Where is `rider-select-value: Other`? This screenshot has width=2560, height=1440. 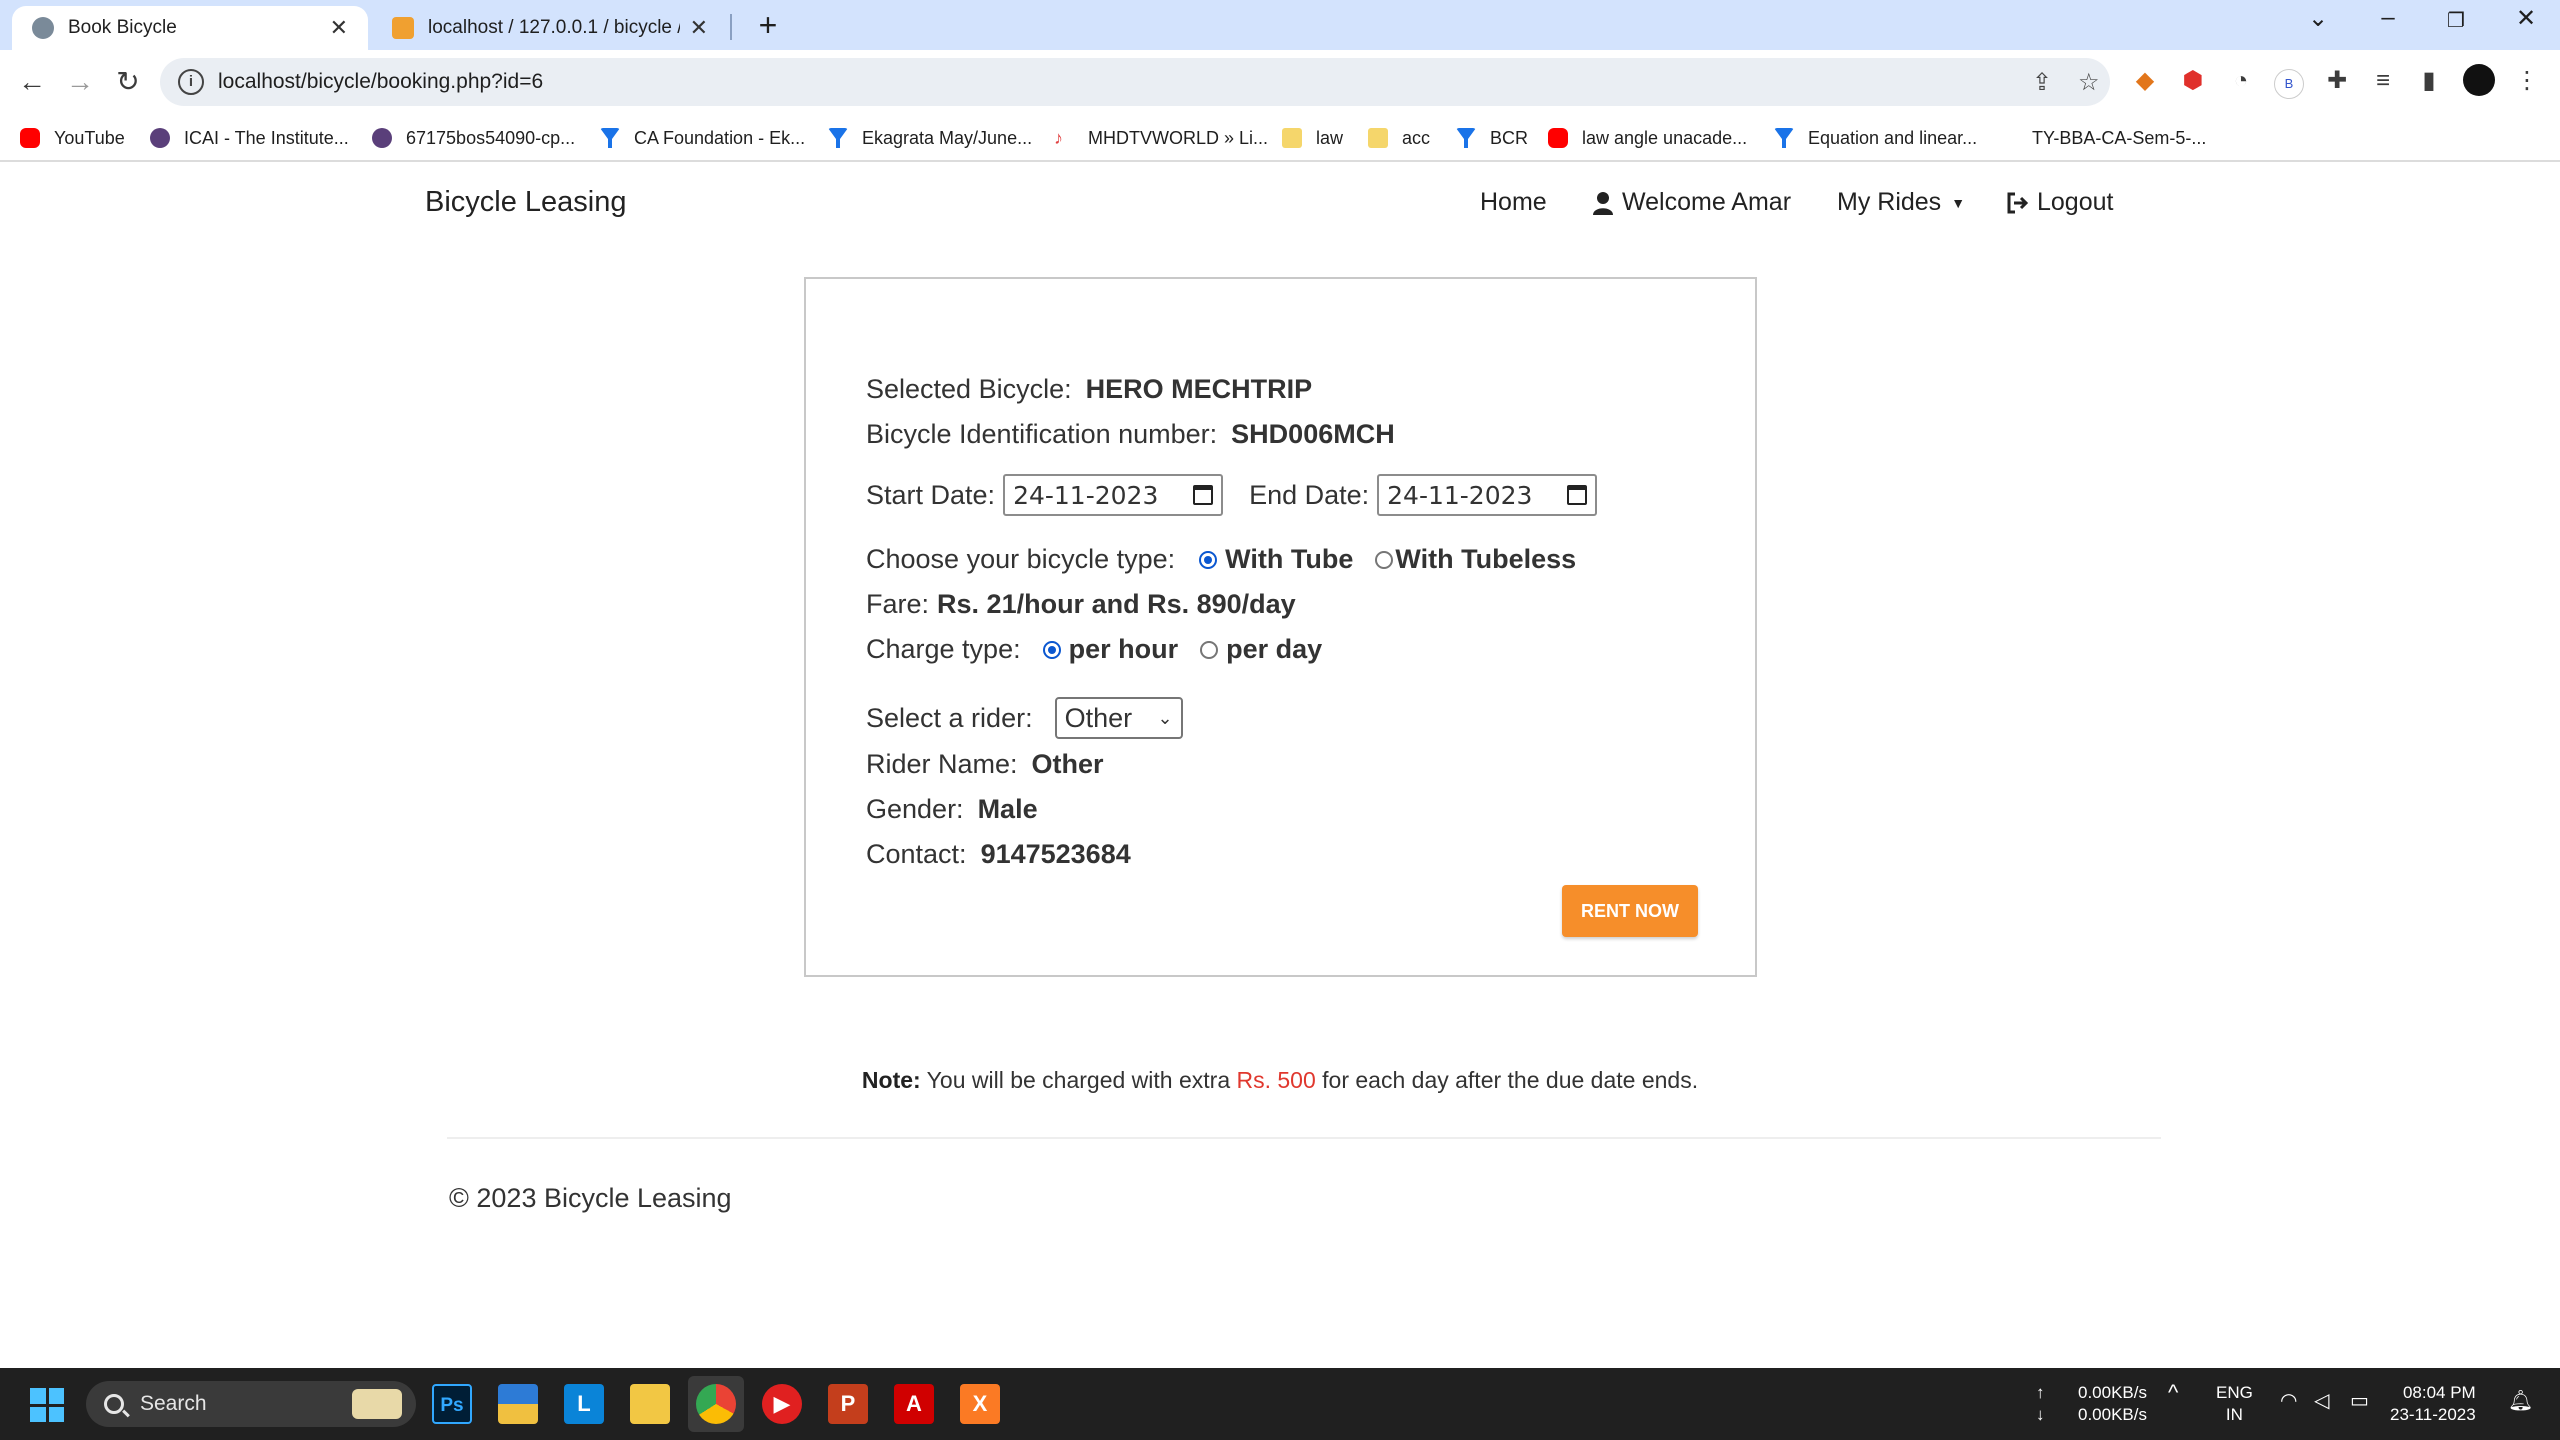 rider-select-value: Other is located at coordinates (1098, 717).